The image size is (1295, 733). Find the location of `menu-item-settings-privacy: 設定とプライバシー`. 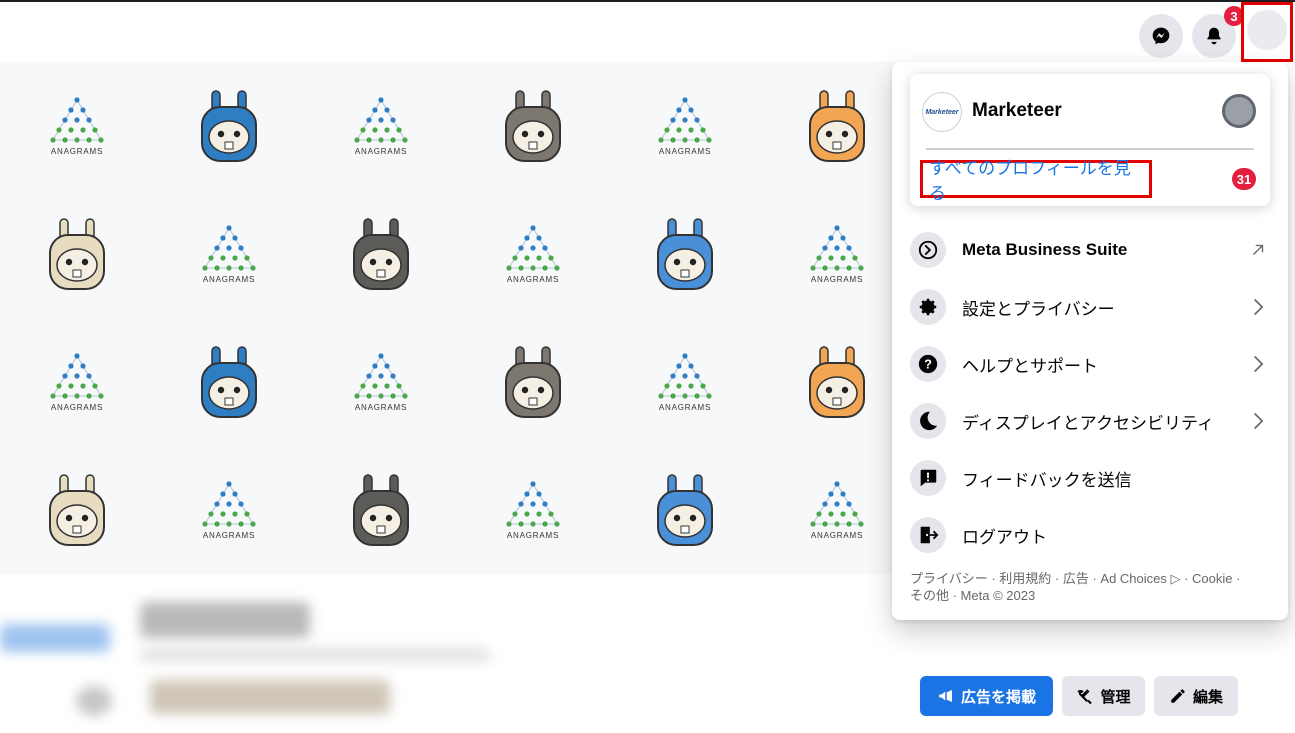

menu-item-settings-privacy: 設定とプライバシー is located at coordinates (1090, 307).